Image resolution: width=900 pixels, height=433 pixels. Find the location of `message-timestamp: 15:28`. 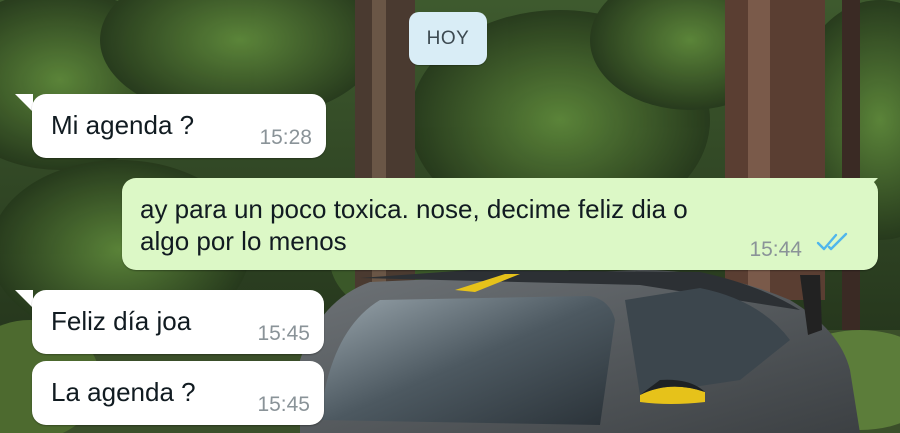

message-timestamp: 15:28 is located at coordinates (285, 137).